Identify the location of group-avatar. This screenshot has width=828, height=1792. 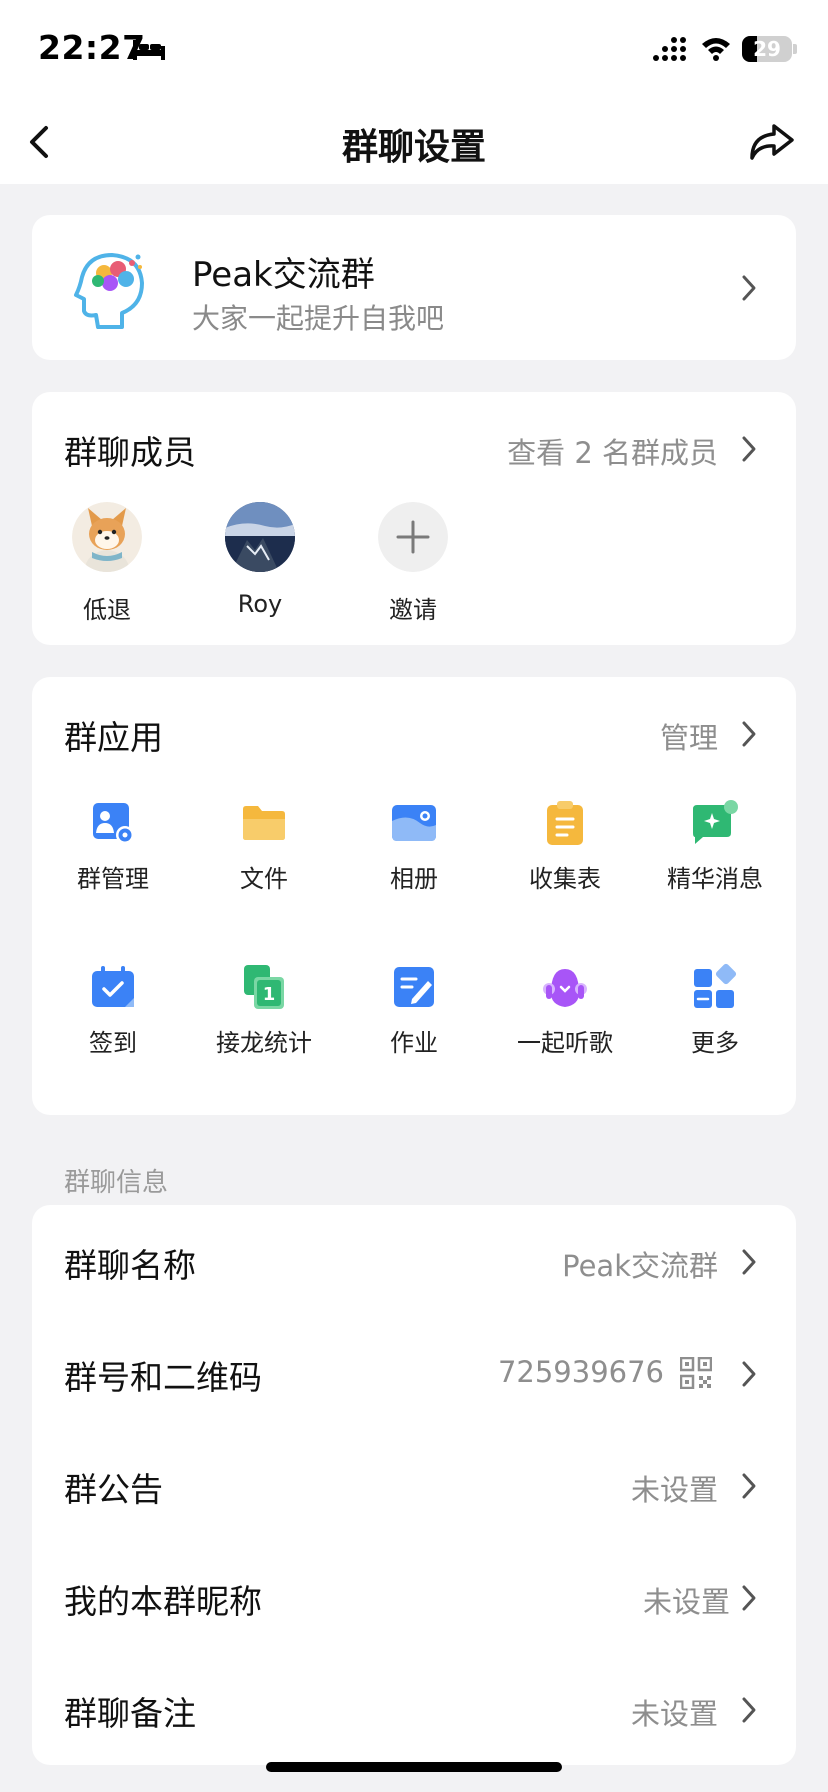
(116, 289).